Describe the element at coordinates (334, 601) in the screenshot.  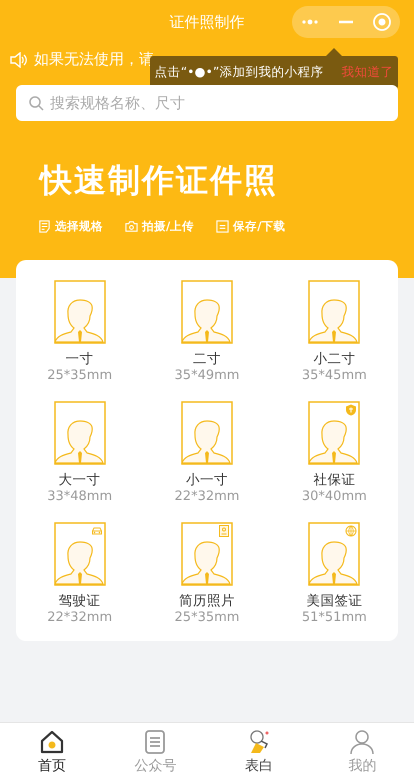
I see `photo-name: 美国签证` at that location.